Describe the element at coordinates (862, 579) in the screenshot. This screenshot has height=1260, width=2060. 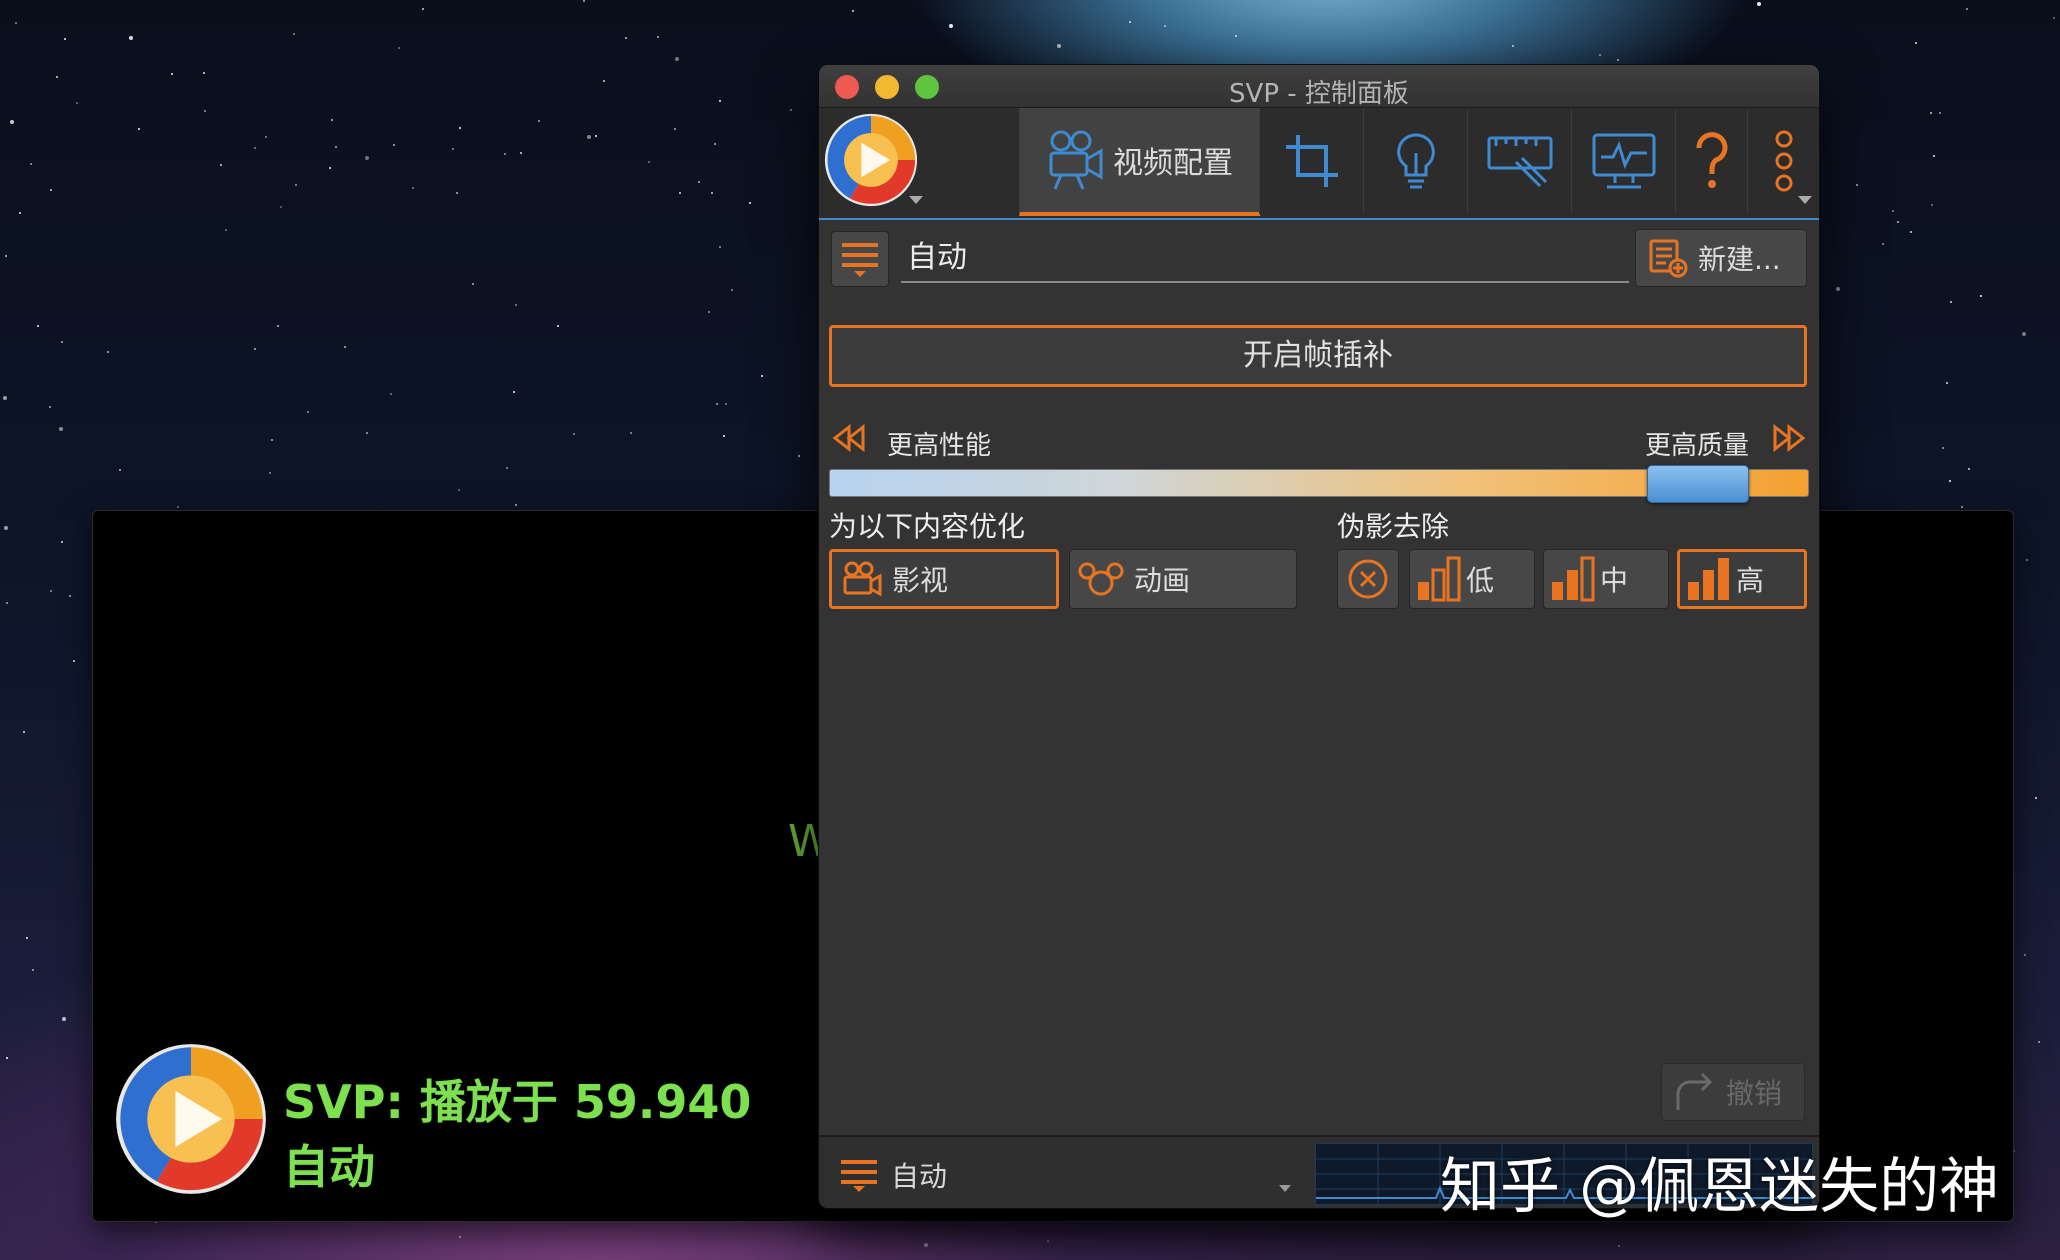
I see `film-camera-icon` at that location.